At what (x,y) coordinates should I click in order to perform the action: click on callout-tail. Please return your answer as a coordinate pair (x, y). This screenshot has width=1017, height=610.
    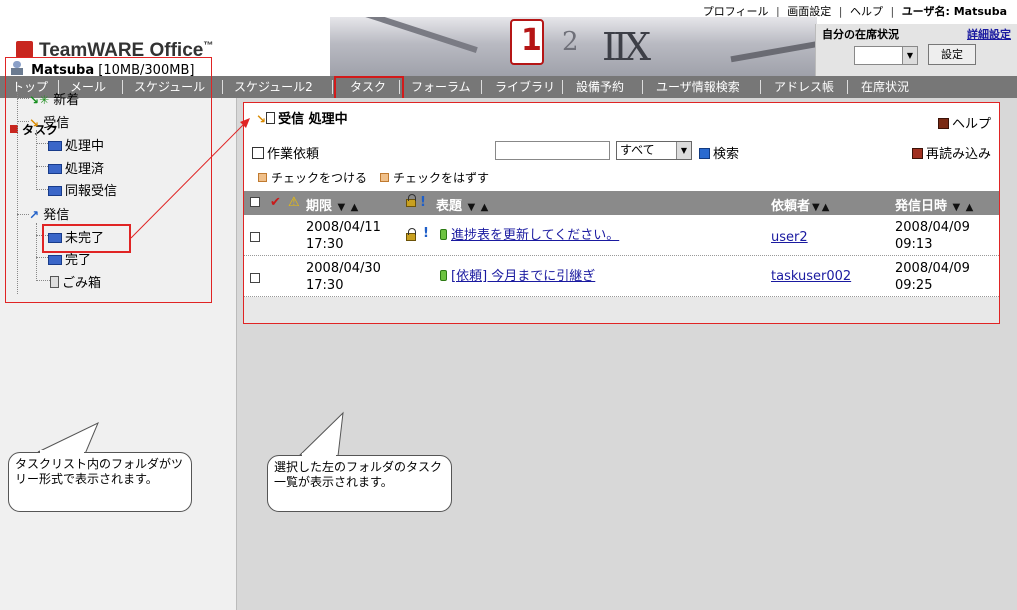
    Looking at the image, I should click on (321, 434).